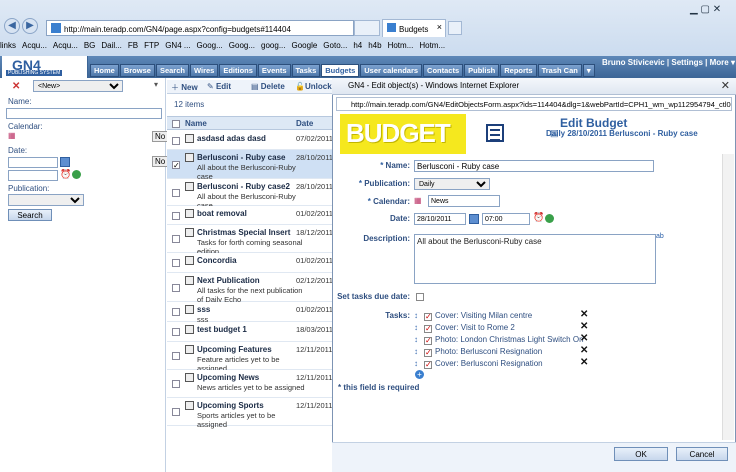 The image size is (736, 472). I want to click on settings-link: Settings, so click(687, 62).